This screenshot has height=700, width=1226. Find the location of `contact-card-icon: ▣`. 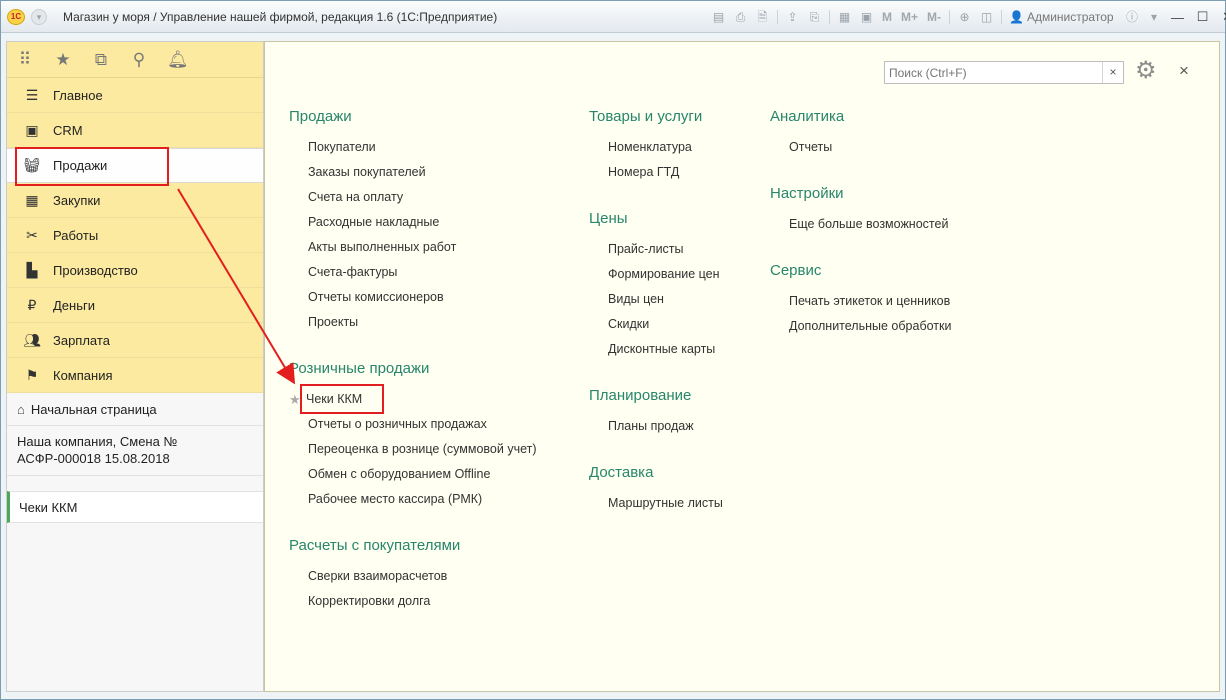

contact-card-icon: ▣ is located at coordinates (32, 129).